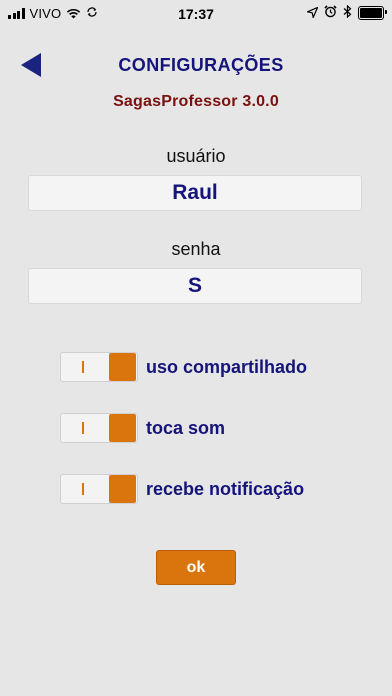 The height and width of the screenshot is (696, 392). What do you see at coordinates (195, 193) in the screenshot?
I see `username-field: Raul` at bounding box center [195, 193].